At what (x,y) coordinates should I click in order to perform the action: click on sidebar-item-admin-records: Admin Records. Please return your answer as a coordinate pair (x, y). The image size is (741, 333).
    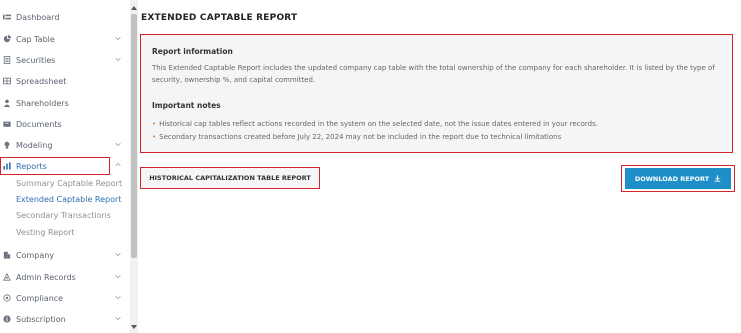
    Looking at the image, I should click on (63, 277).